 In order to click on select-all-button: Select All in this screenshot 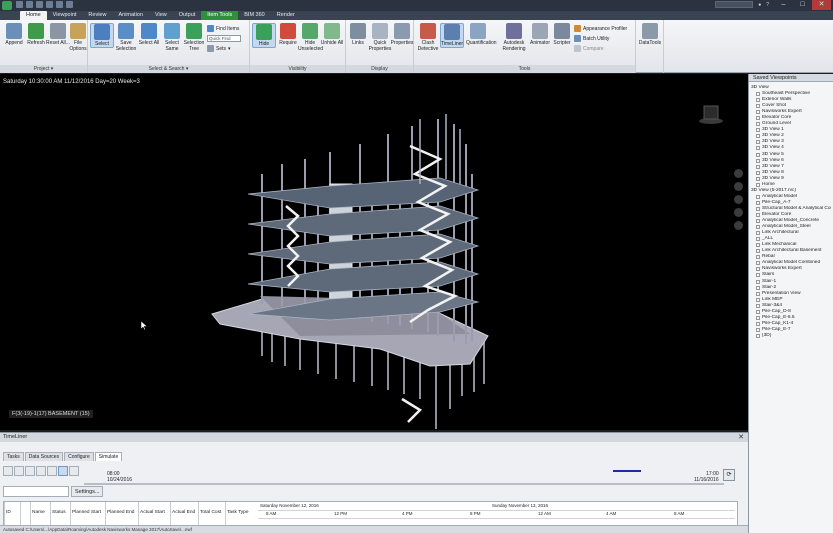, I will do `click(149, 34)`.